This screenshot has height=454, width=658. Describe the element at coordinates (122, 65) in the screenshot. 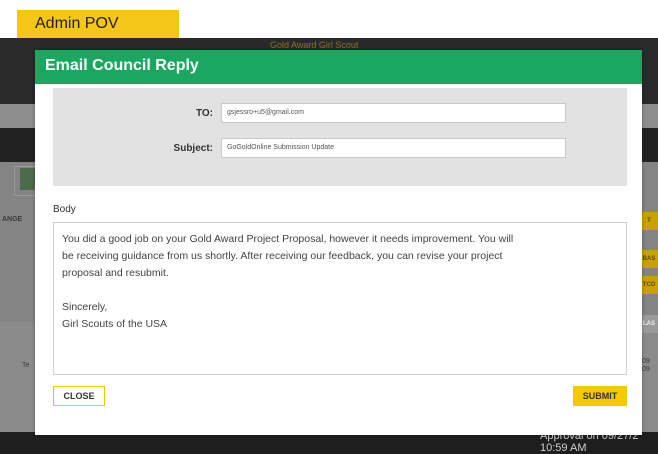

I see `modal-title: Email Council Reply` at that location.